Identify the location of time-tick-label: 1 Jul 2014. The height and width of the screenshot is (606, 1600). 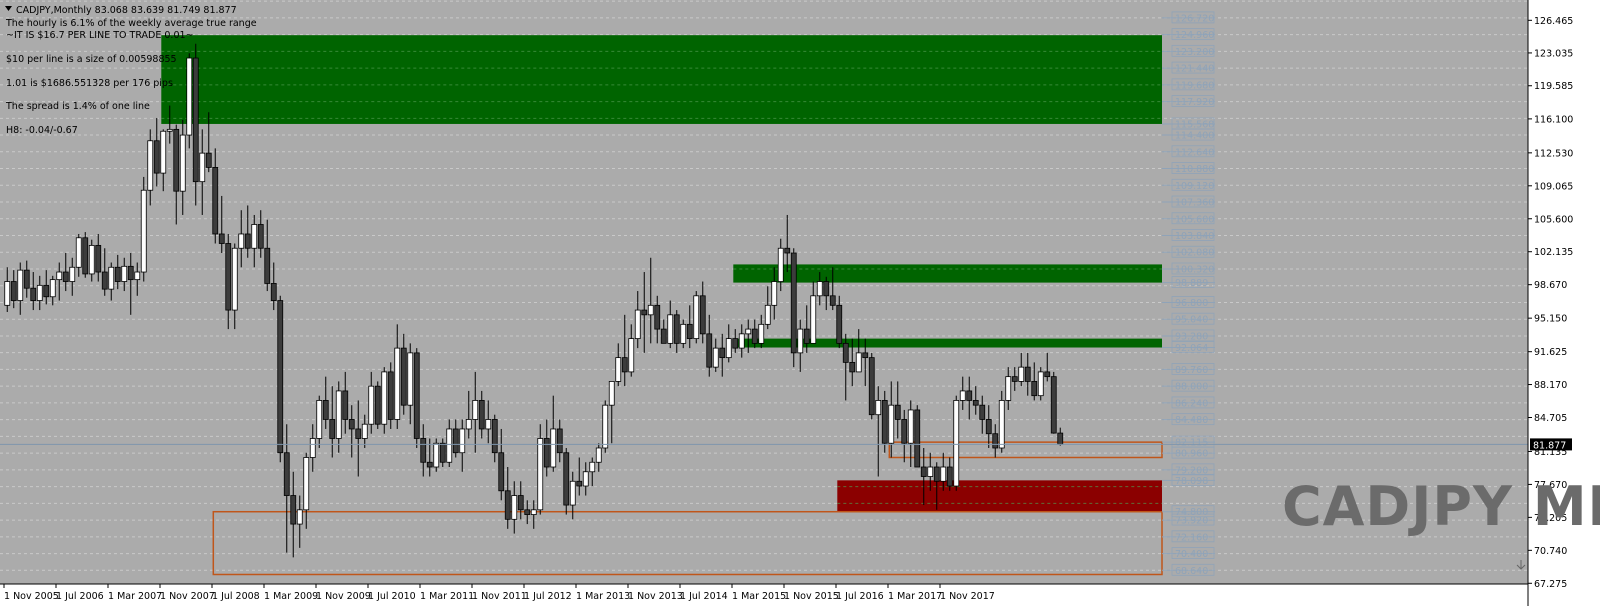
(704, 596).